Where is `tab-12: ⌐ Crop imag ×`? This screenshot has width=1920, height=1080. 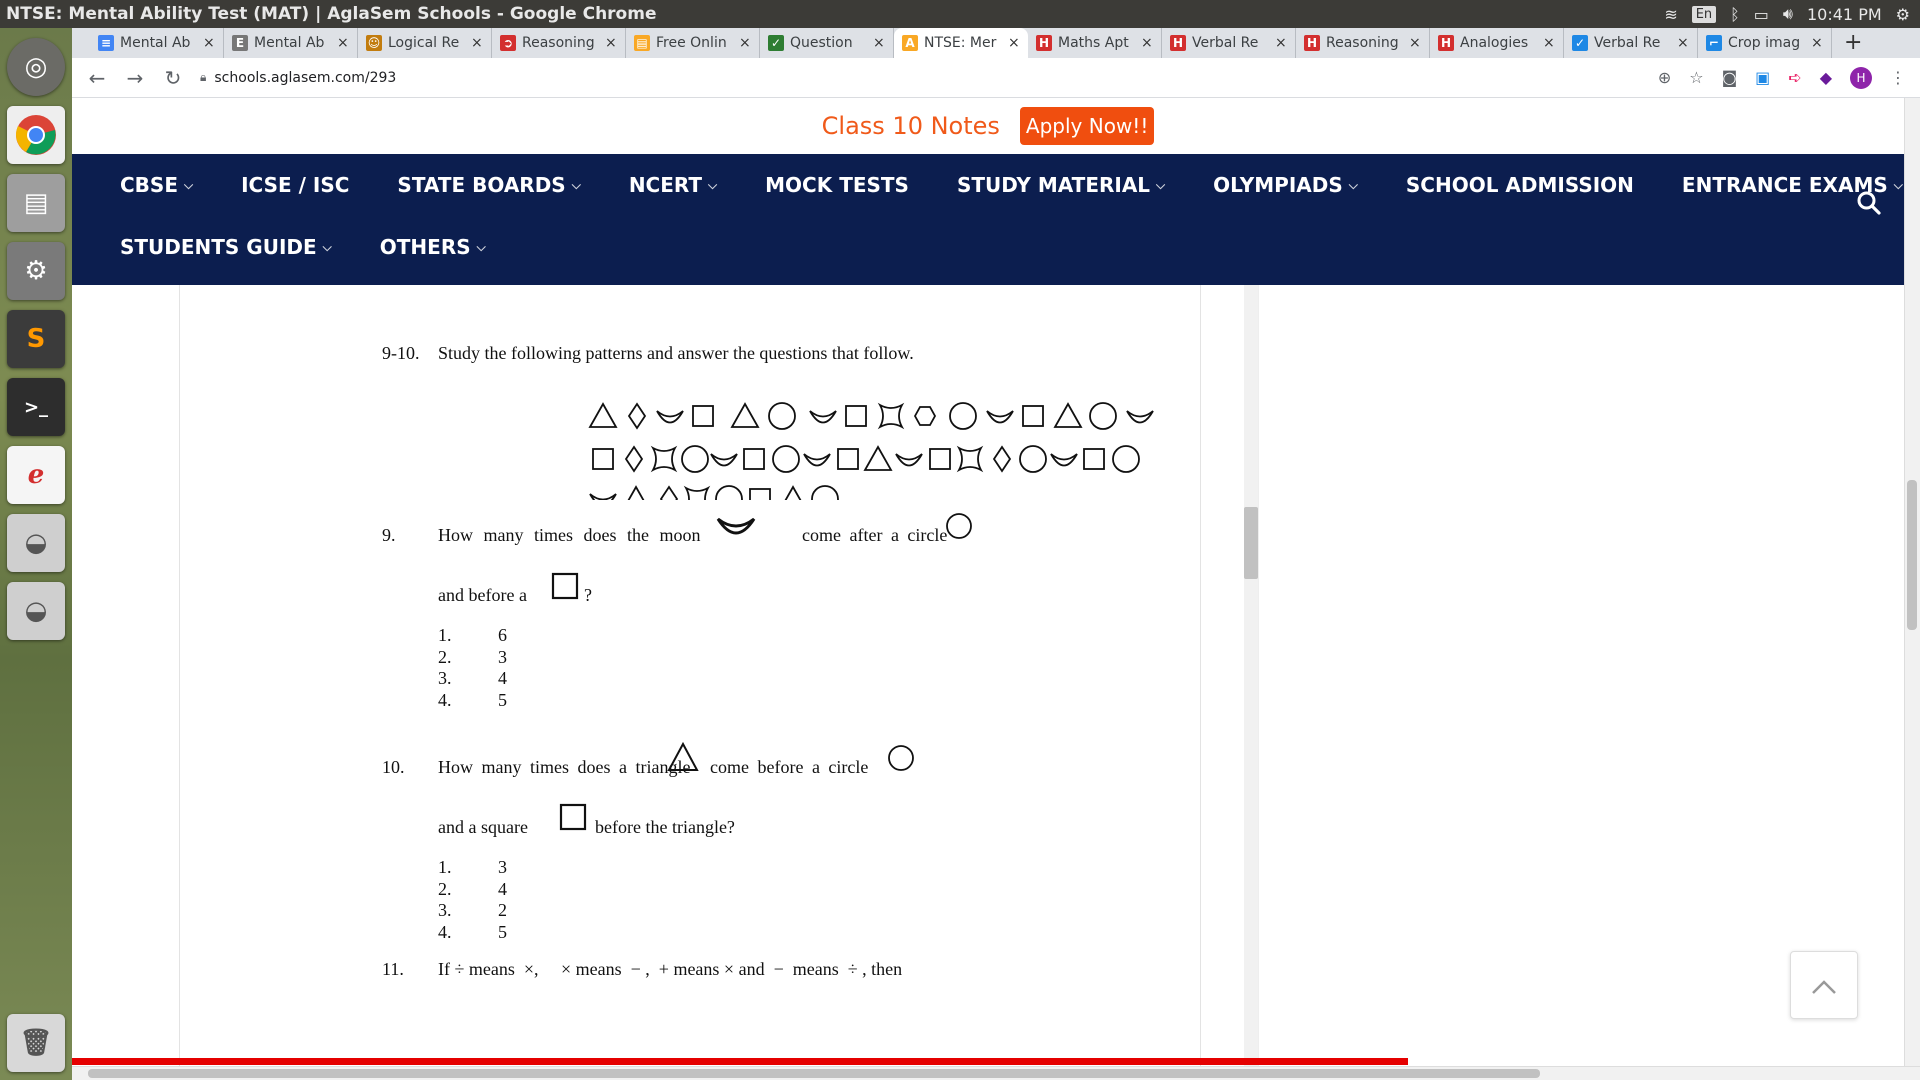
tab-12: ⌐ Crop imag × is located at coordinates (1765, 43).